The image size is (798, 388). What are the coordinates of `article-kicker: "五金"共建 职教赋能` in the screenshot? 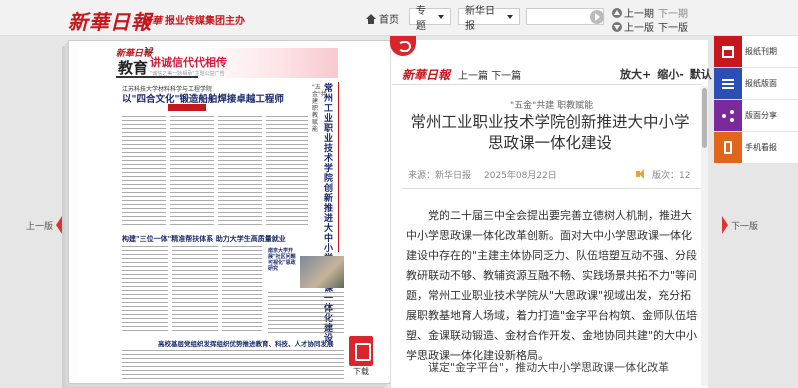 It's located at (552, 106).